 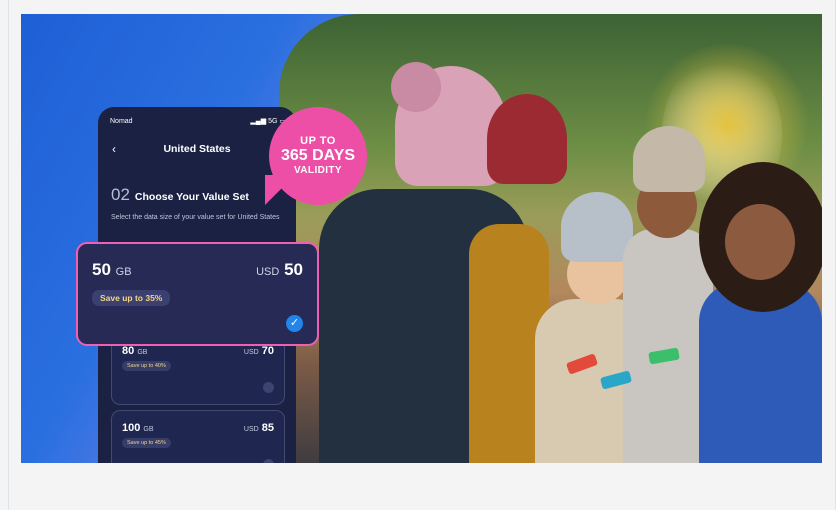 I want to click on plan-price: USD 85, so click(x=258, y=428).